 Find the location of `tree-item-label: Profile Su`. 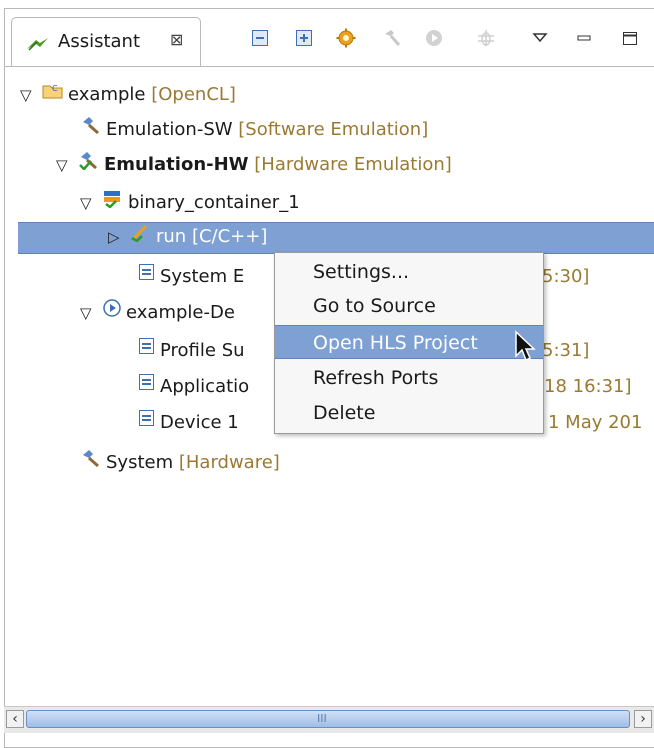

tree-item-label: Profile Su is located at coordinates (202, 350).